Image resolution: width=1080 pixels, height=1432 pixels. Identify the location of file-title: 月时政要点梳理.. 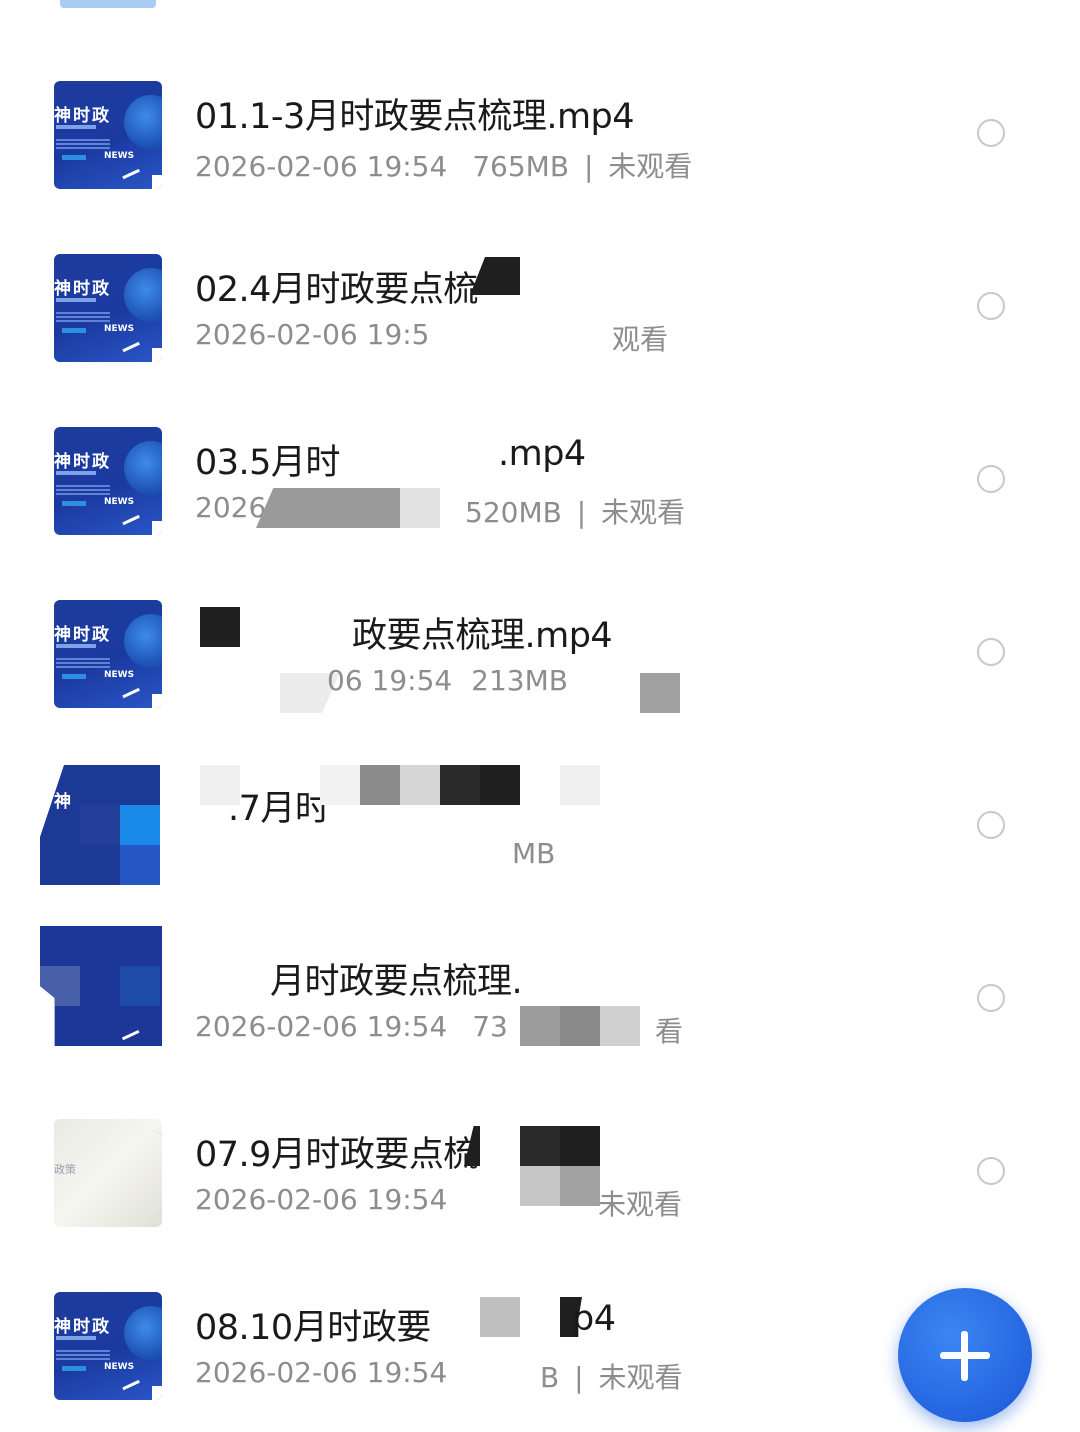
(396, 982).